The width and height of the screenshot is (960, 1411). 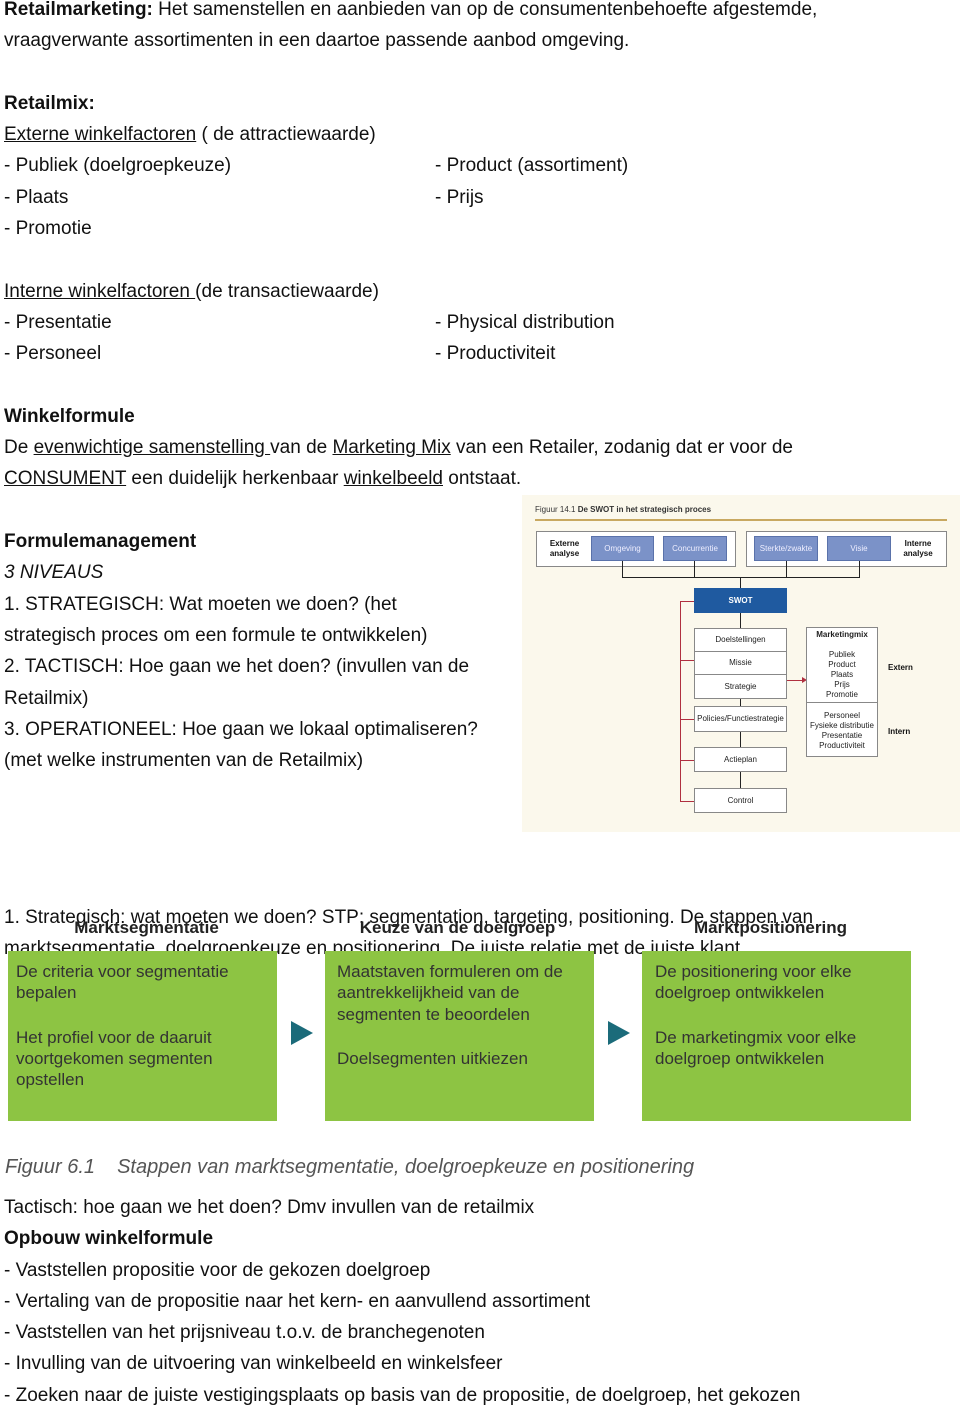 What do you see at coordinates (841, 694) in the screenshot?
I see `marketingmix-item: Promotie` at bounding box center [841, 694].